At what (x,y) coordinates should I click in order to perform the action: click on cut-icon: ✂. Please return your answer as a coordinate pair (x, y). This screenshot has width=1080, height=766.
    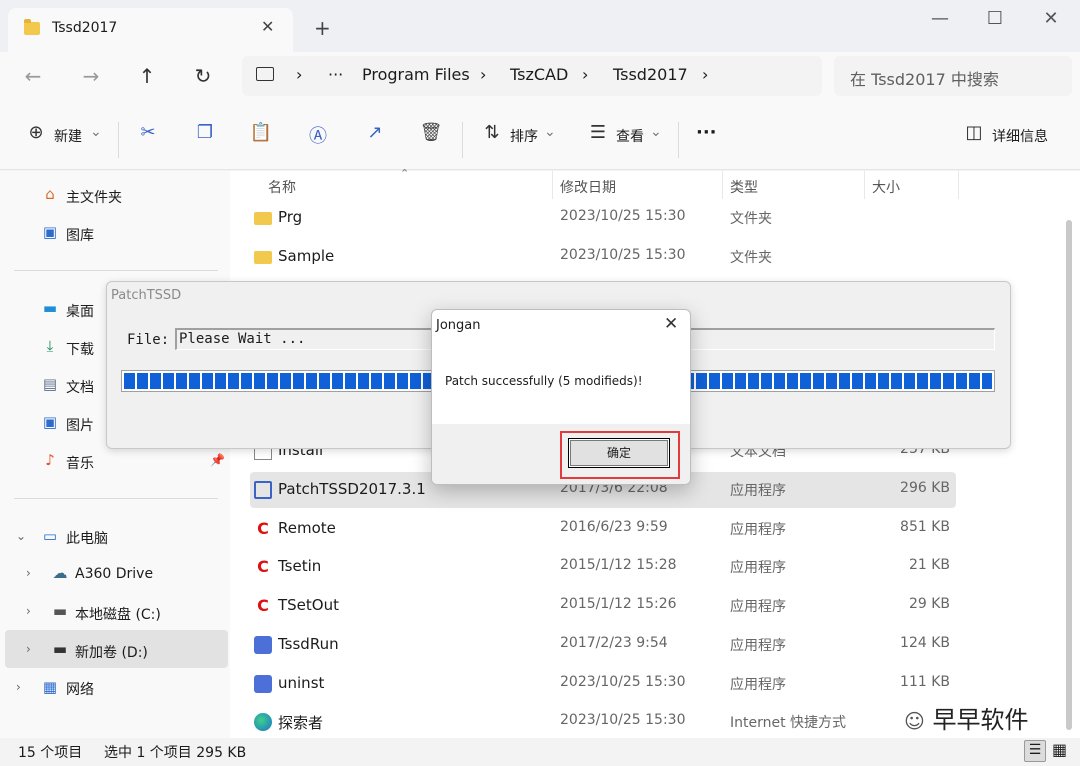
    Looking at the image, I should click on (148, 134).